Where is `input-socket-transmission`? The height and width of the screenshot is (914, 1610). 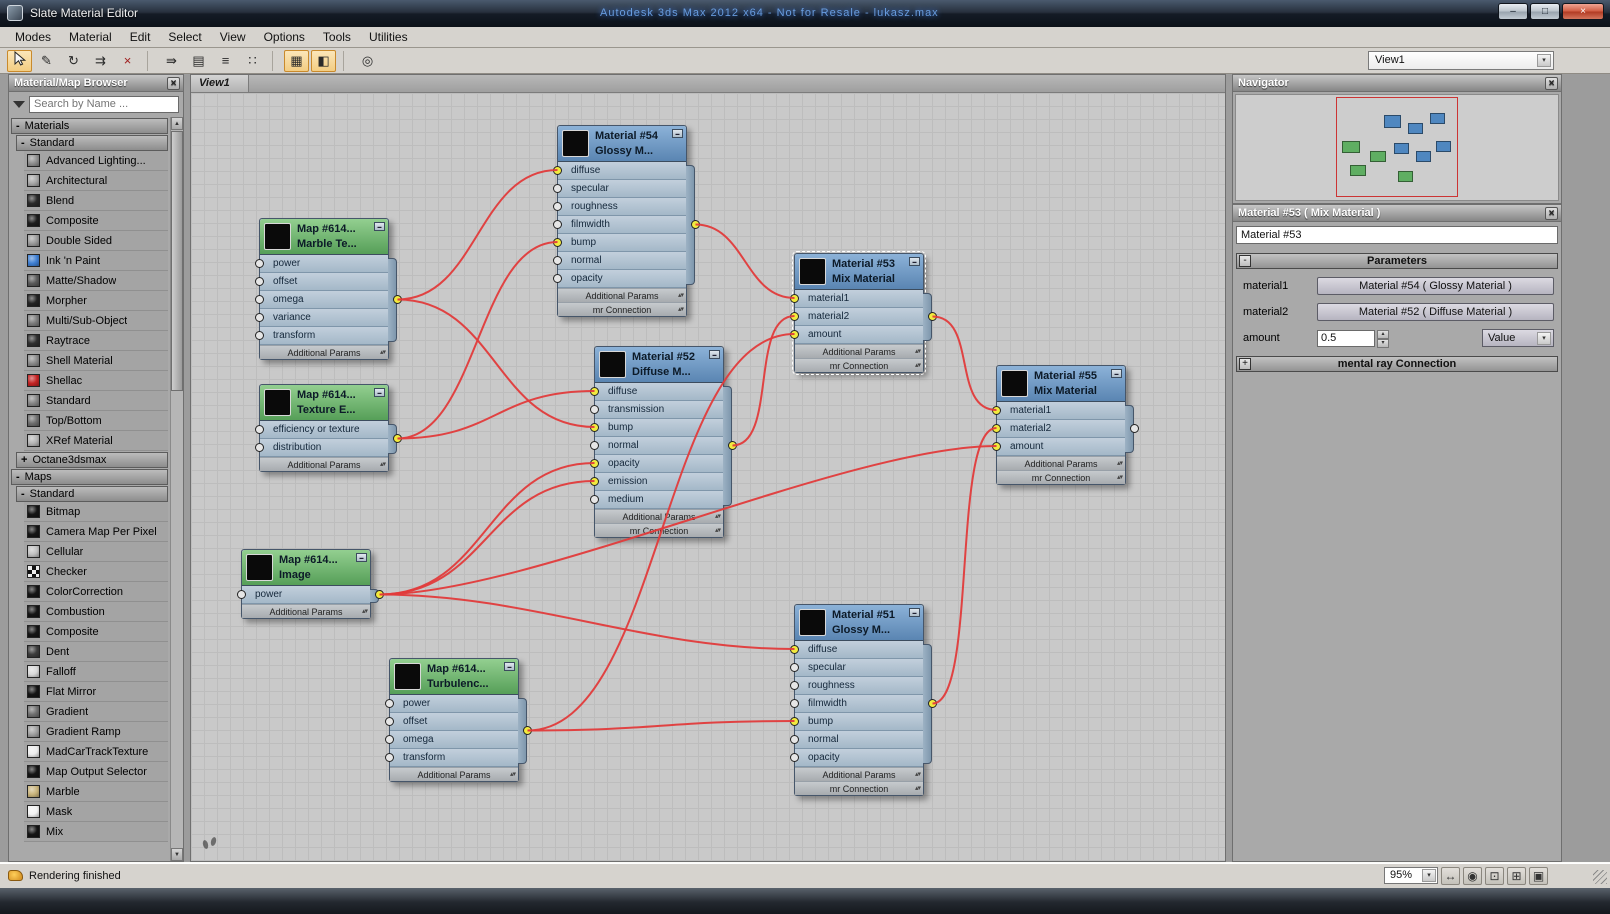
input-socket-transmission is located at coordinates (594, 409).